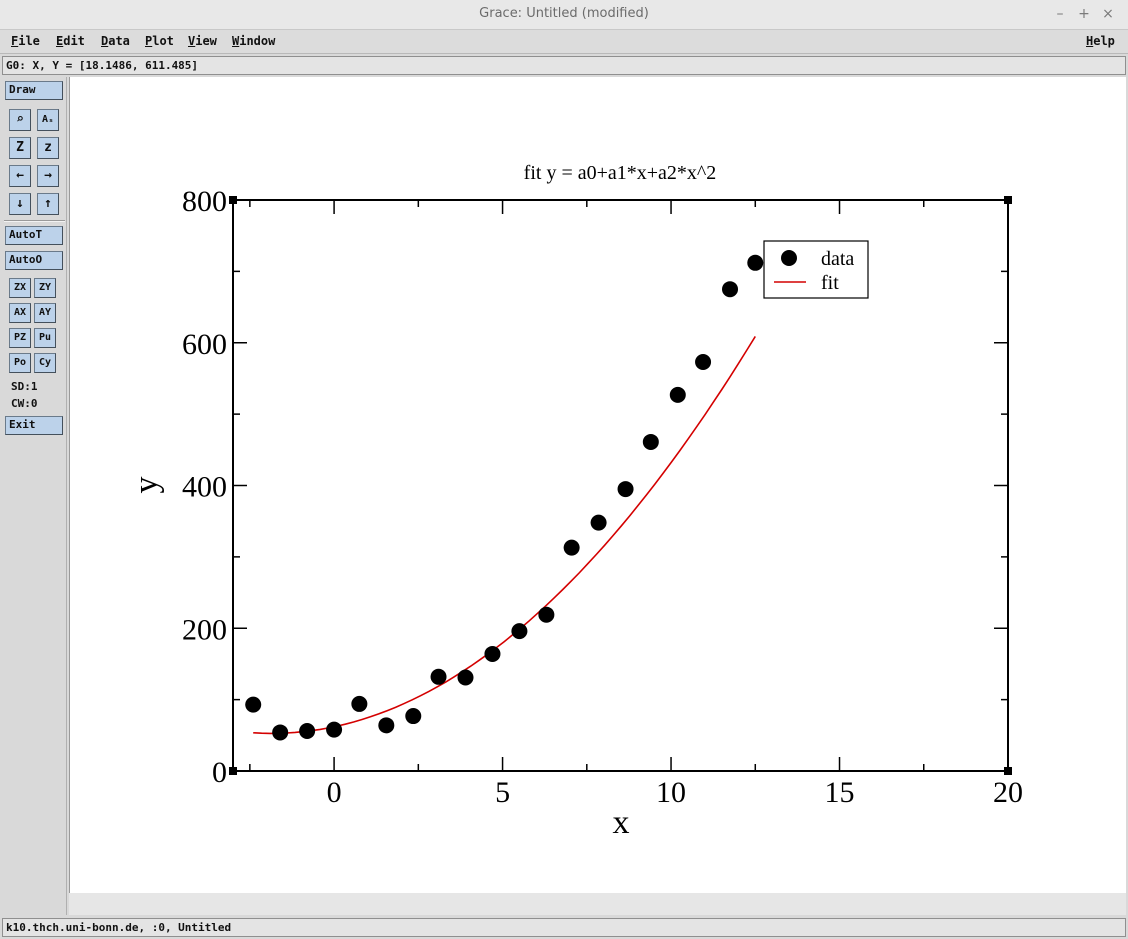  I want to click on zoom-out-icon: z, so click(48, 148).